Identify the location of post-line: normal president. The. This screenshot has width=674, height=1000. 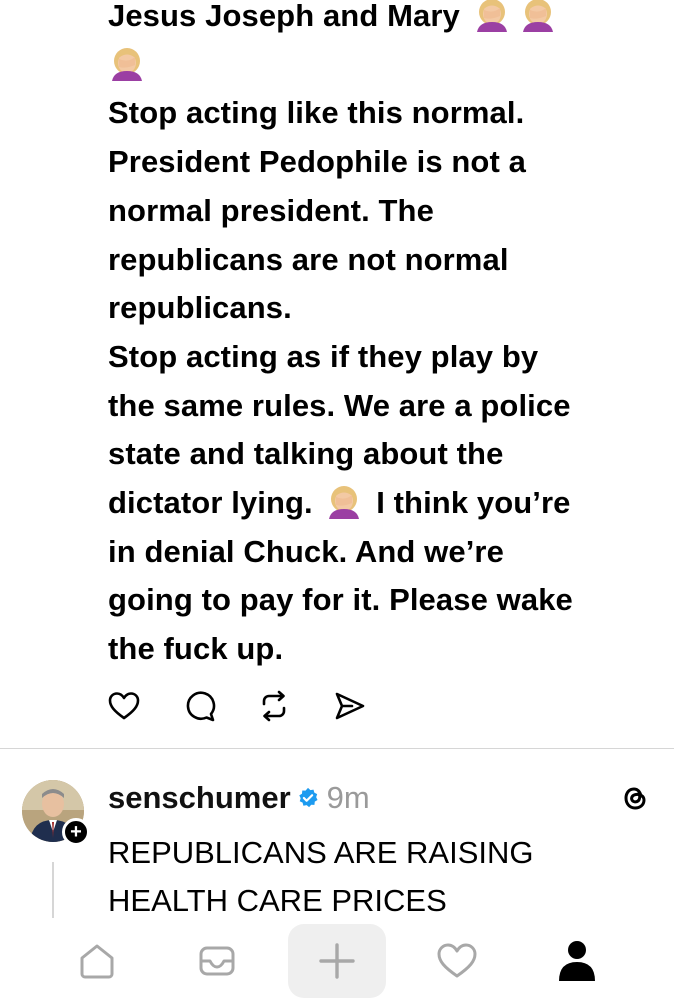
(271, 210).